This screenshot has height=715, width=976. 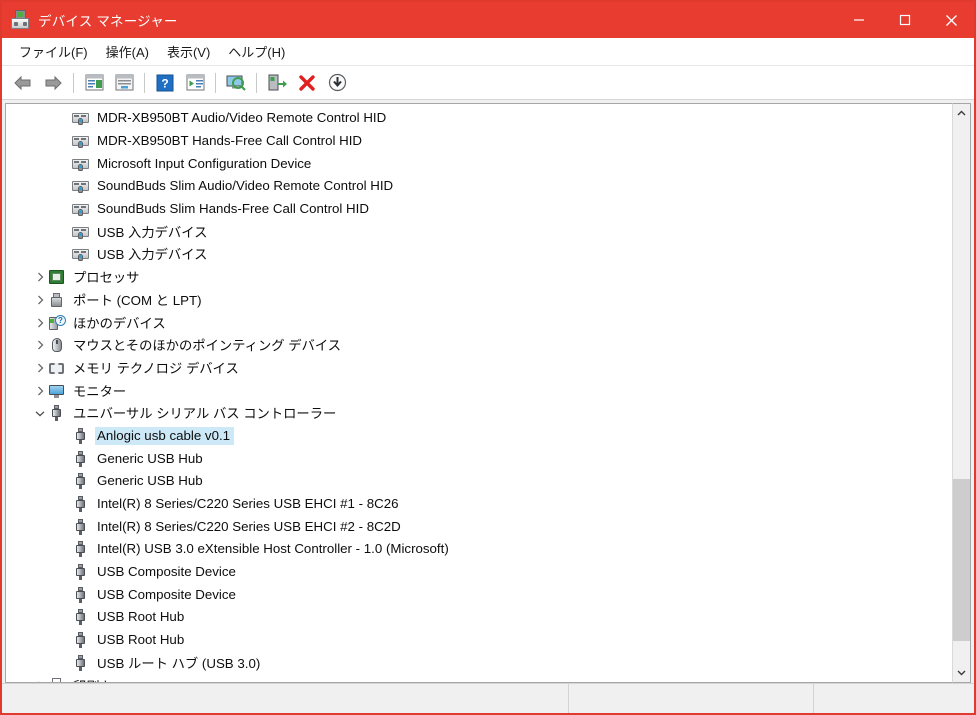 I want to click on processor-icon, so click(x=56, y=277).